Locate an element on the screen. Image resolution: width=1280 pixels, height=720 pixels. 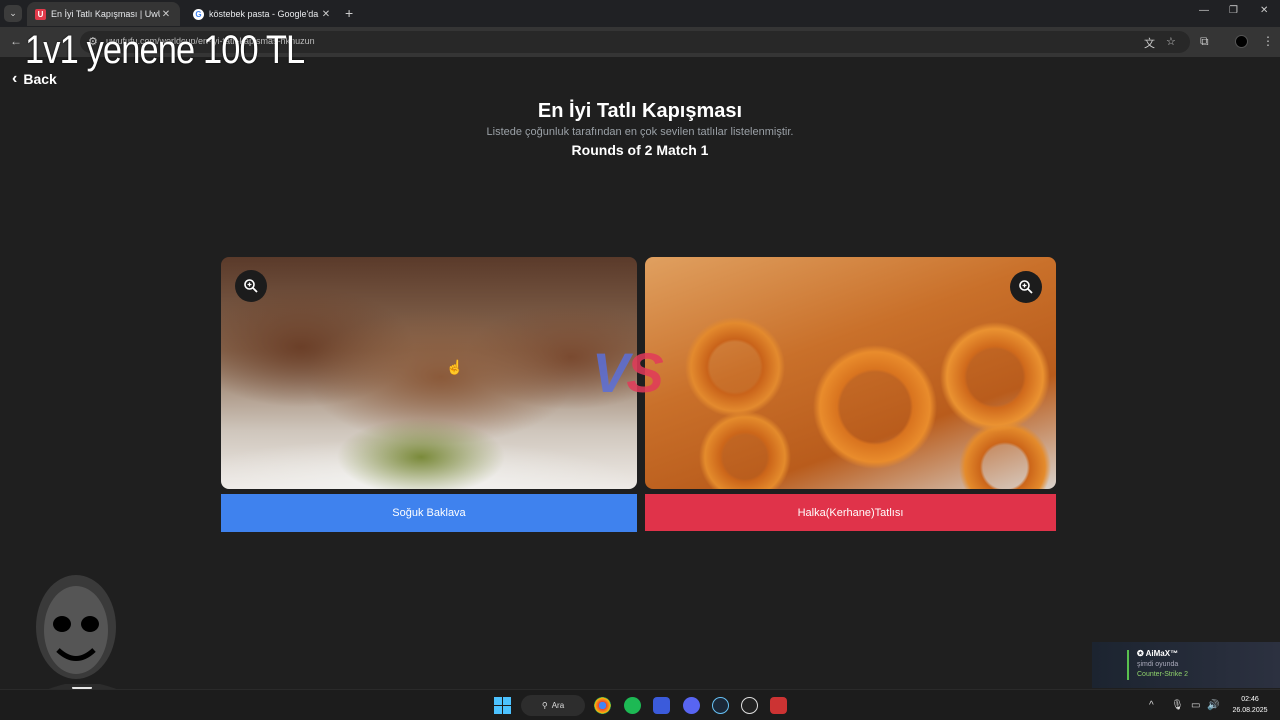
status-bar is located at coordinates (1128, 665).